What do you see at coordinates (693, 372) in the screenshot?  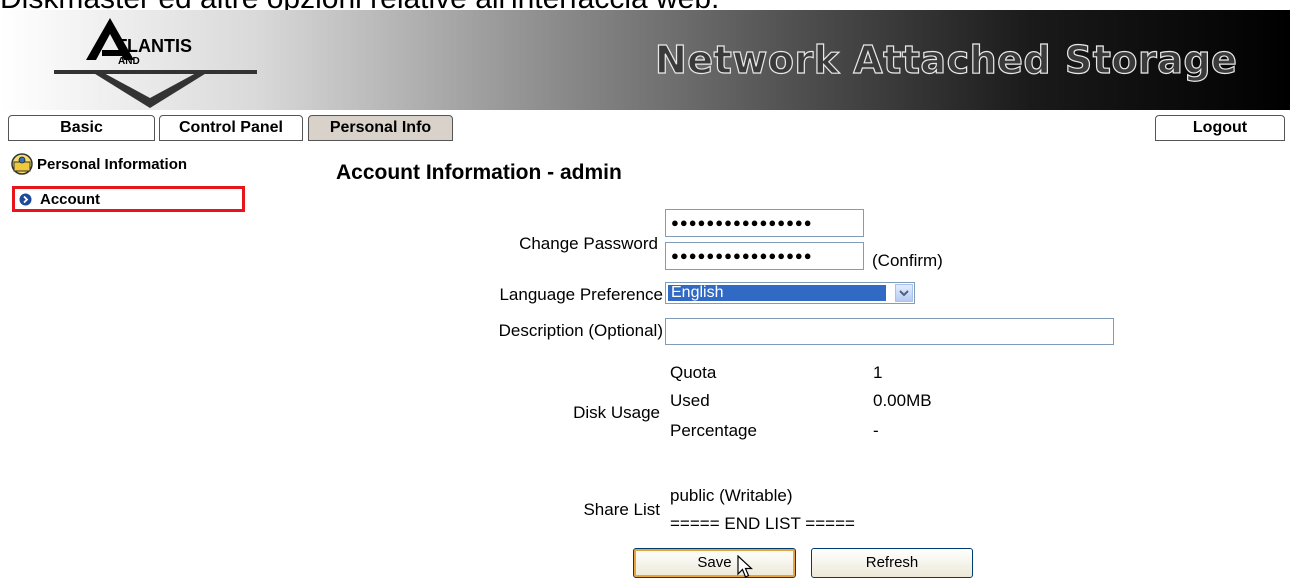 I see `quota-key: Quota` at bounding box center [693, 372].